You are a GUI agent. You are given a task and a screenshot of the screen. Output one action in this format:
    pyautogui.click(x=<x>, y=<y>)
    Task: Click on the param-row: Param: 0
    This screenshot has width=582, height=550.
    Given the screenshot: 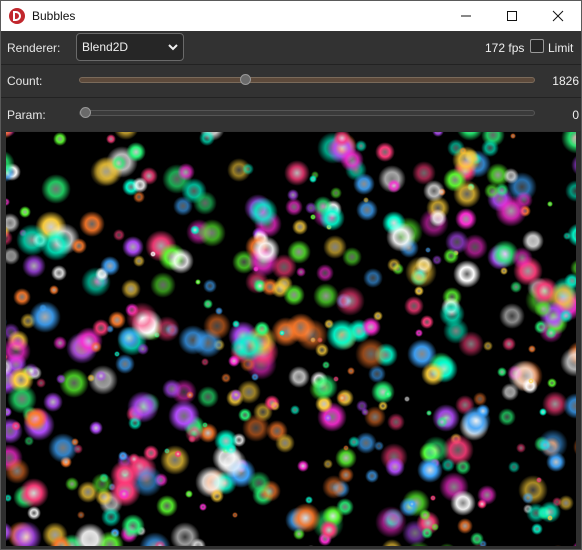 What is the action you would take?
    pyautogui.click(x=291, y=114)
    